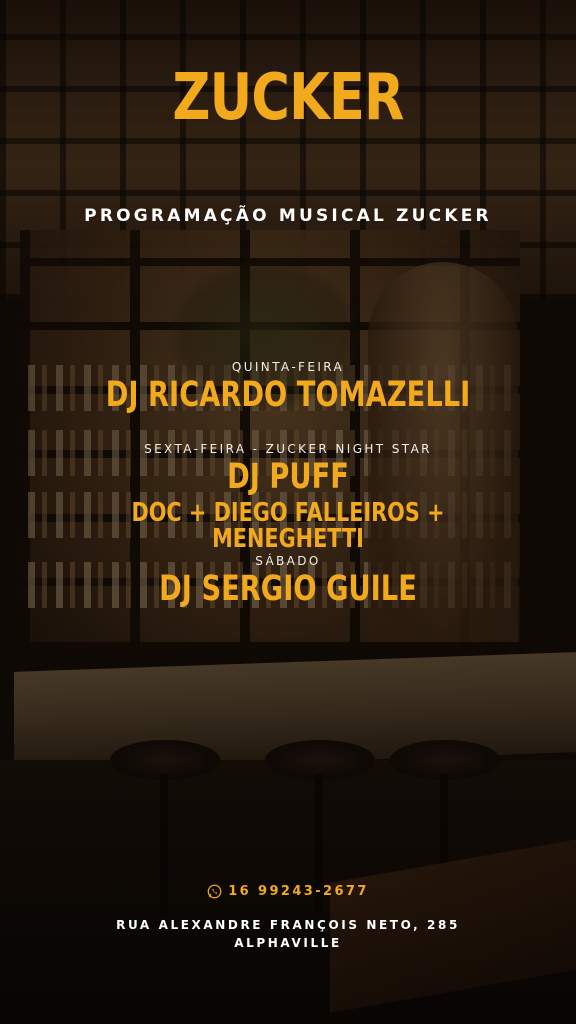 This screenshot has height=1024, width=576. I want to click on dj-saturday: DJ SERGIO GUILE, so click(288, 589).